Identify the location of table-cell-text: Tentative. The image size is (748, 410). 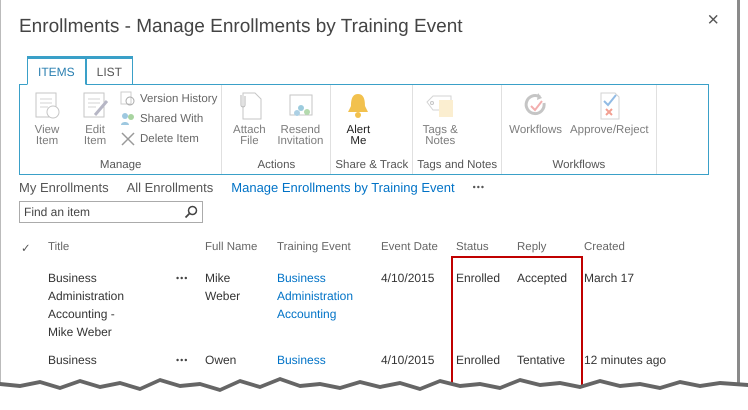
(541, 360).